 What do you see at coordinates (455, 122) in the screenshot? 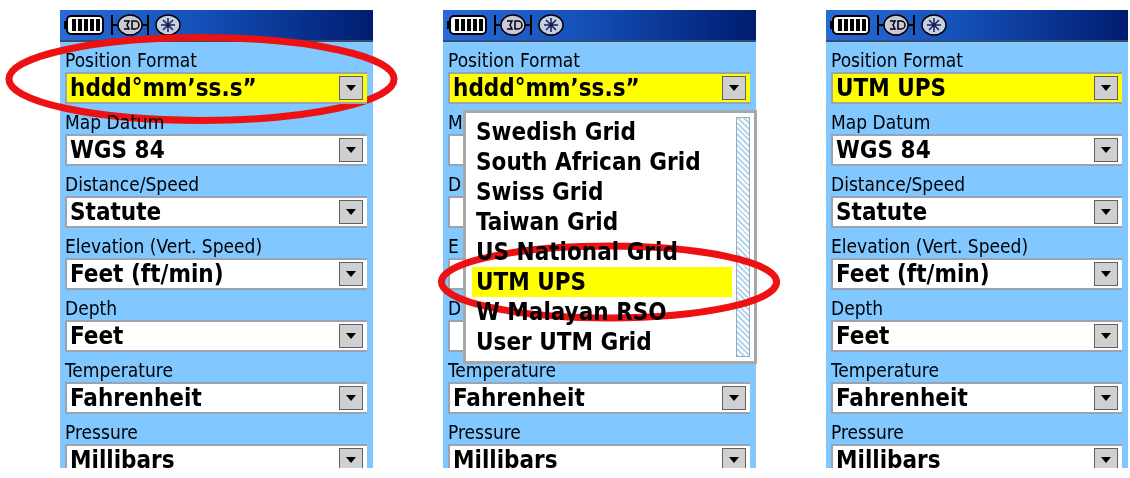
I see `field-label: M` at bounding box center [455, 122].